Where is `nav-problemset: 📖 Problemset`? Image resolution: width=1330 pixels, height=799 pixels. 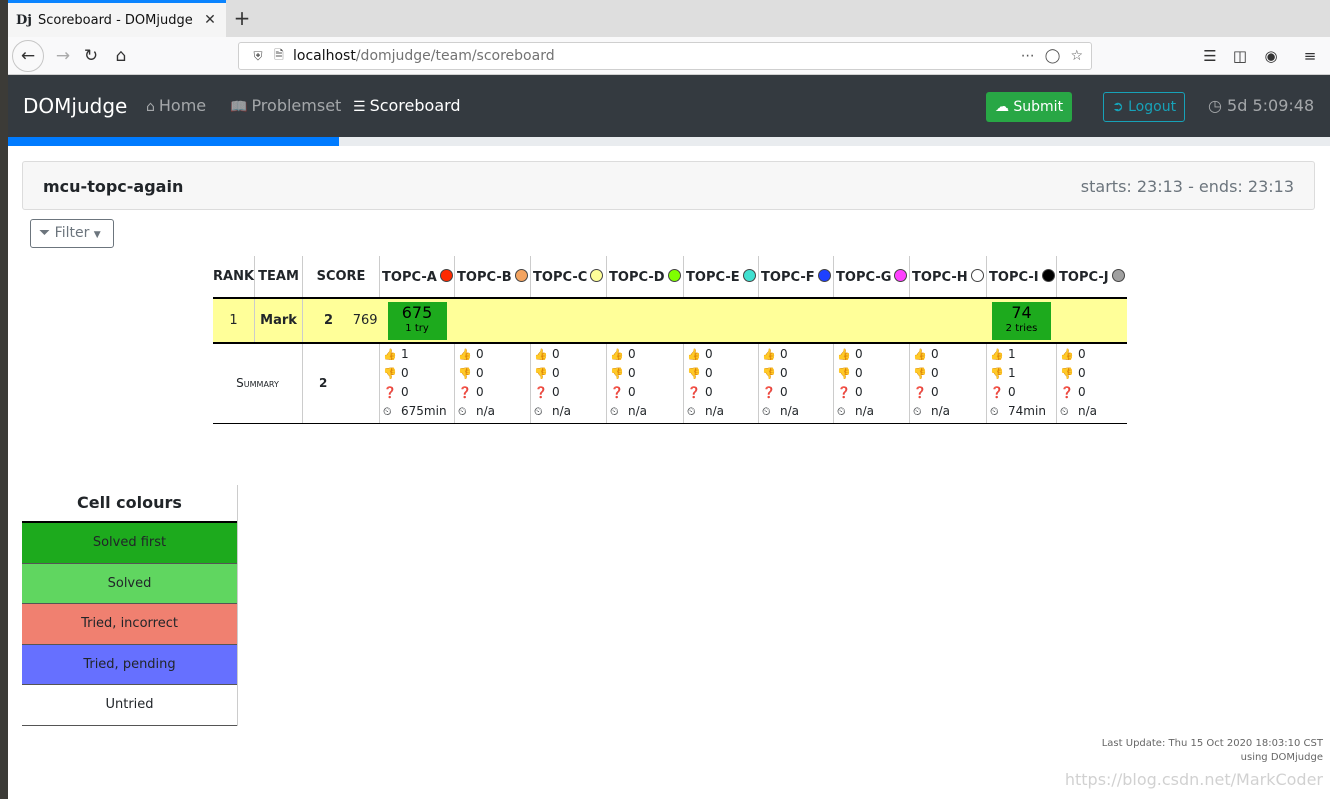 nav-problemset: 📖 Problemset is located at coordinates (285, 105).